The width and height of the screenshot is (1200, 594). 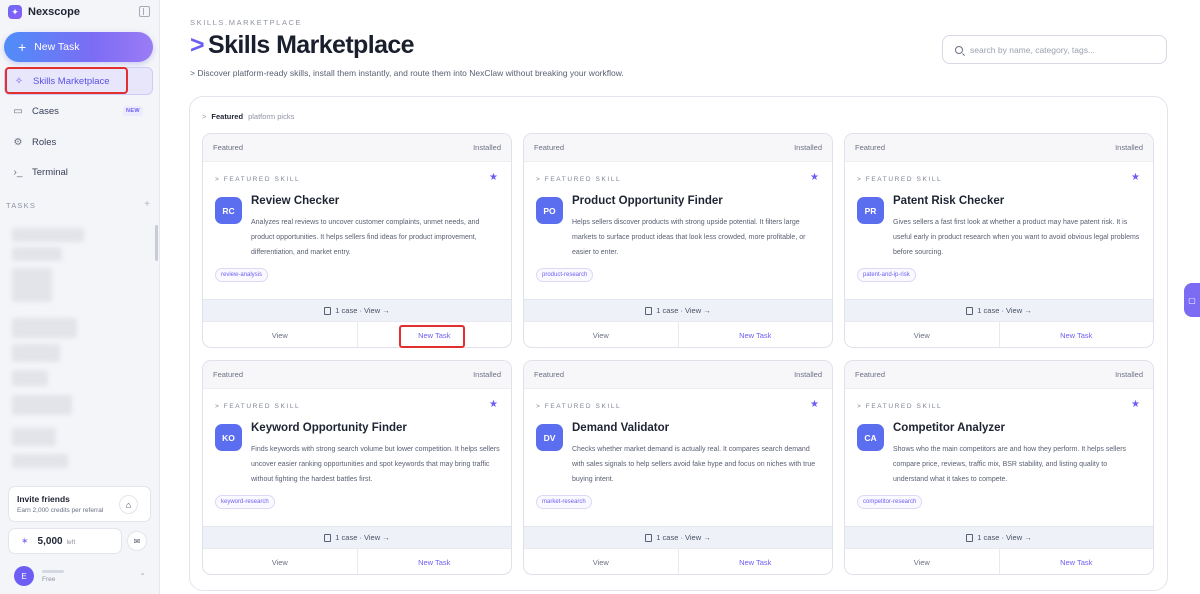 I want to click on search-box, so click(x=1054, y=49).